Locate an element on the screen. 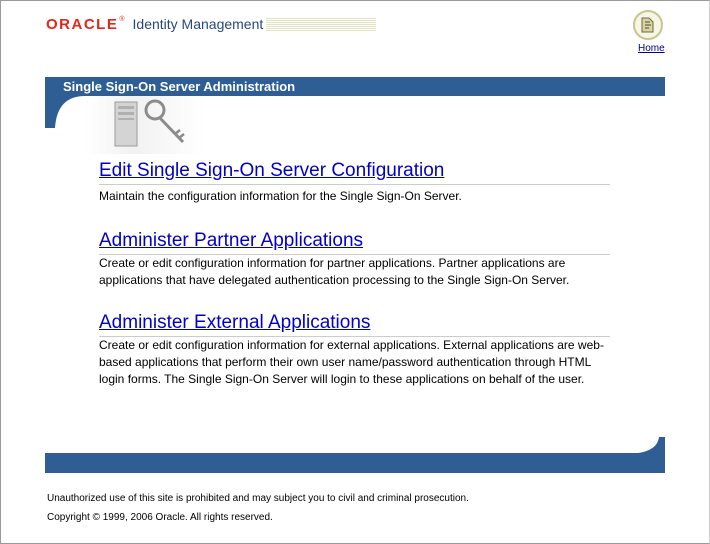 This screenshot has width=710, height=544. home-globe-icon is located at coordinates (648, 25).